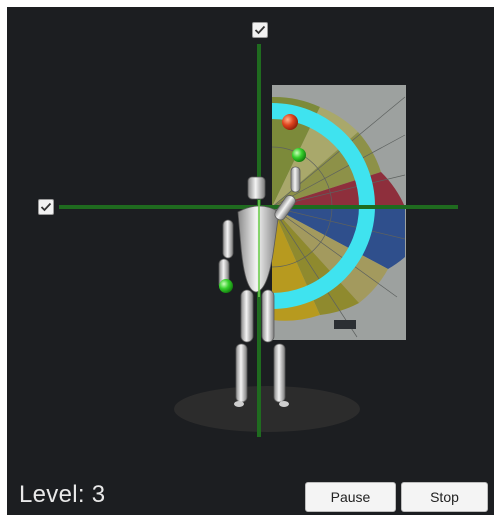 The height and width of the screenshot is (518, 501). What do you see at coordinates (295, 179) in the screenshot?
I see `avatar-right-forearm` at bounding box center [295, 179].